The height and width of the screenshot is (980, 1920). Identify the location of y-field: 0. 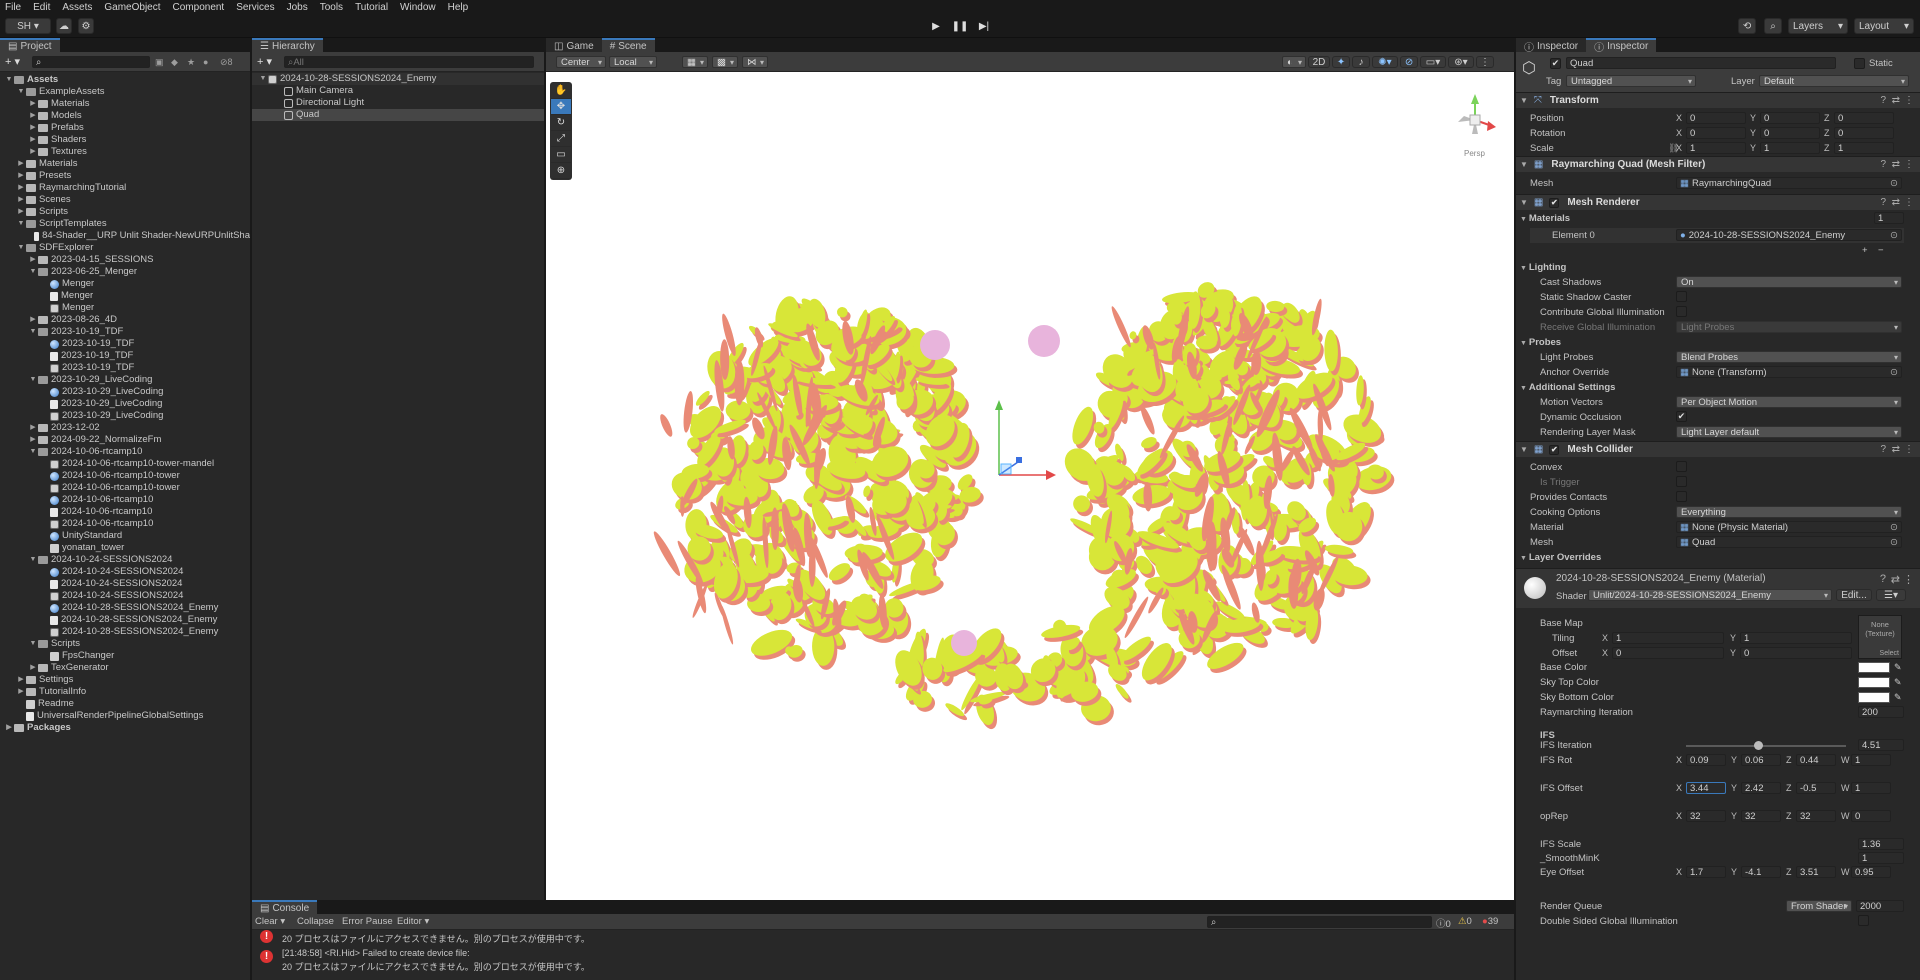
(1790, 118).